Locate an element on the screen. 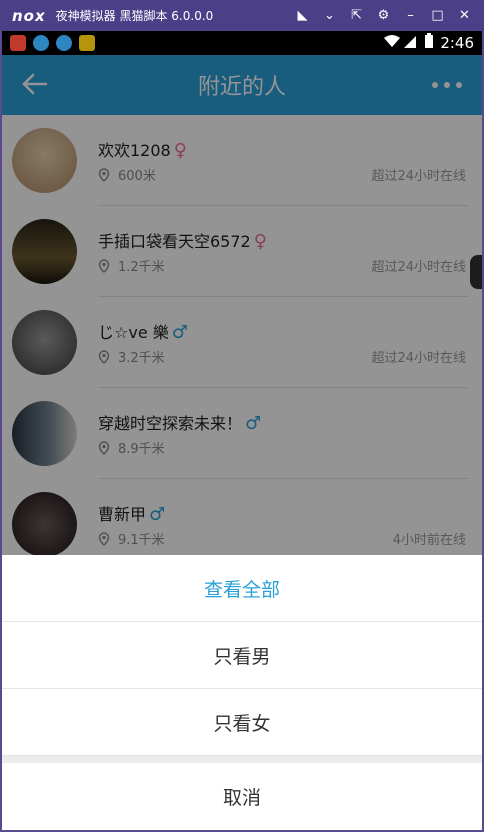 The image size is (484, 832). emulator-logo: nox is located at coordinates (29, 15).